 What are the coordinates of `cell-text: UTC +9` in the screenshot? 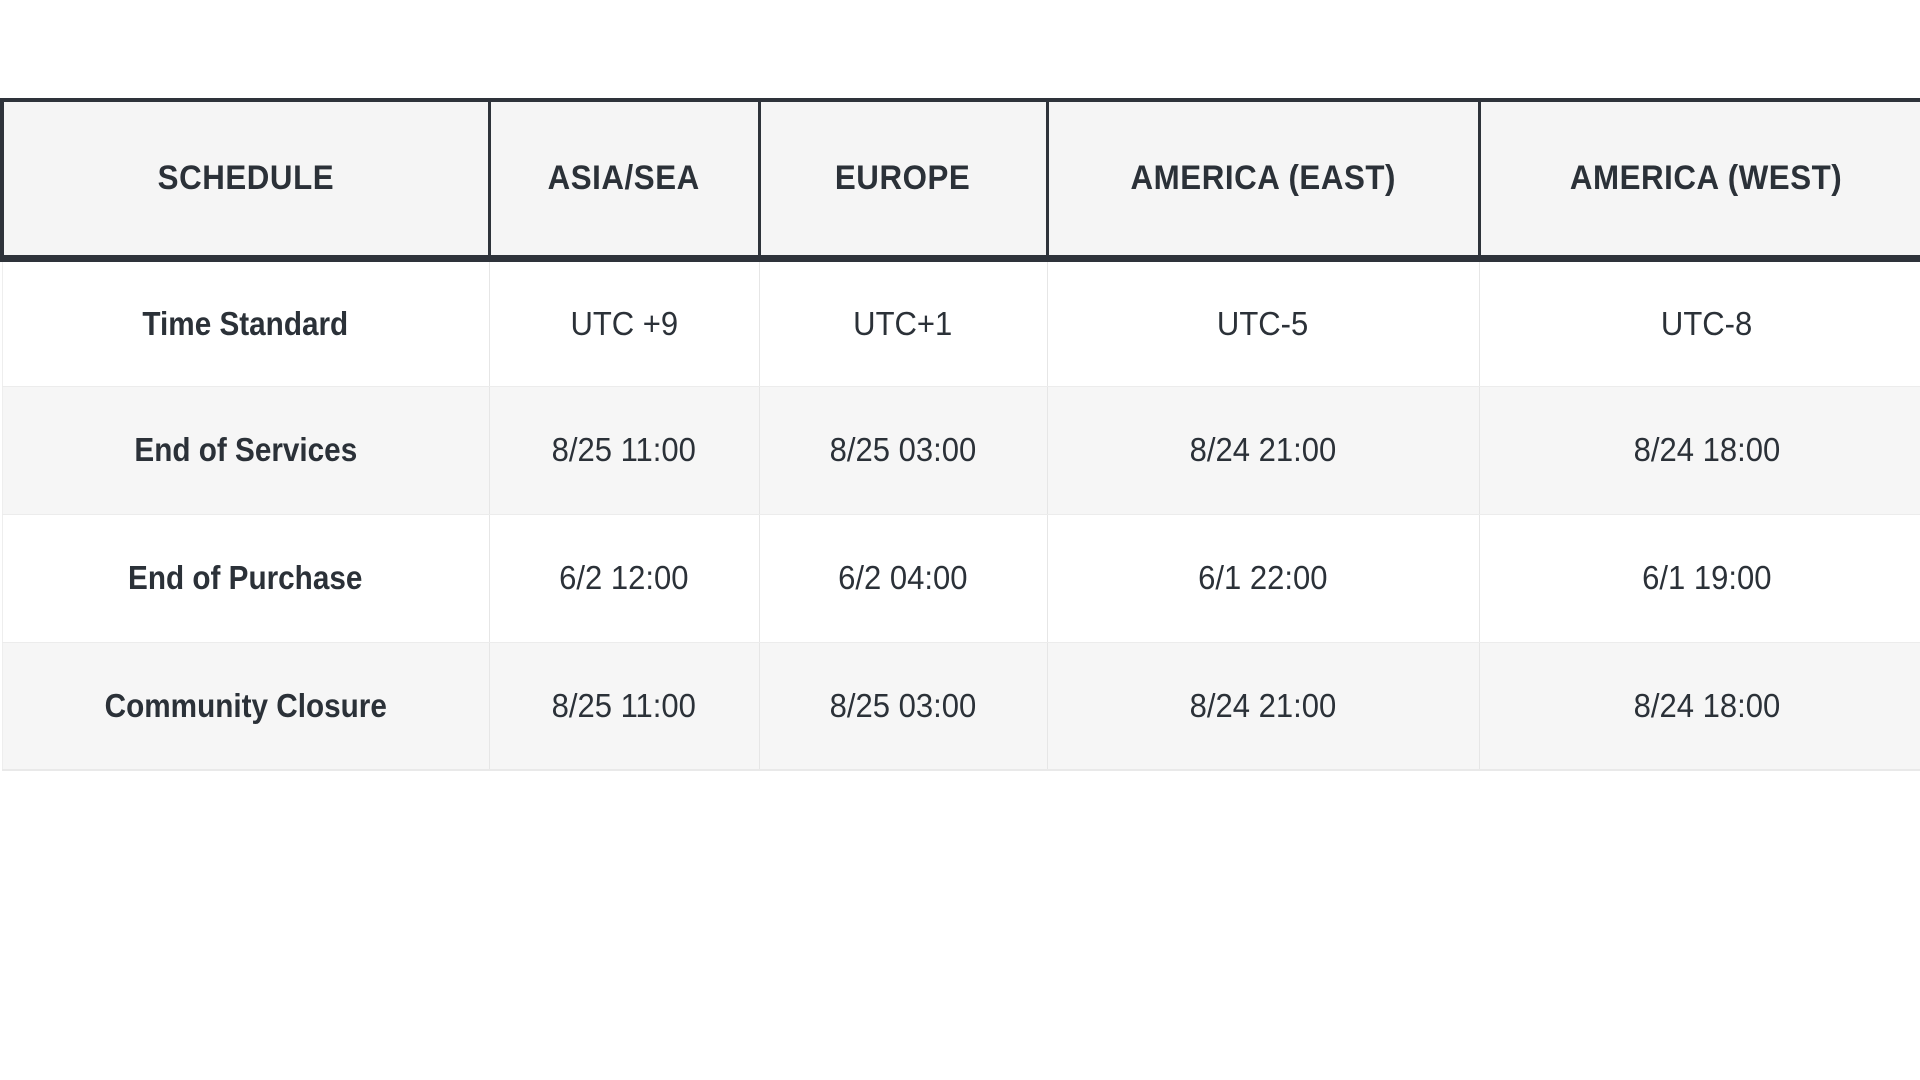 It's located at (624, 323).